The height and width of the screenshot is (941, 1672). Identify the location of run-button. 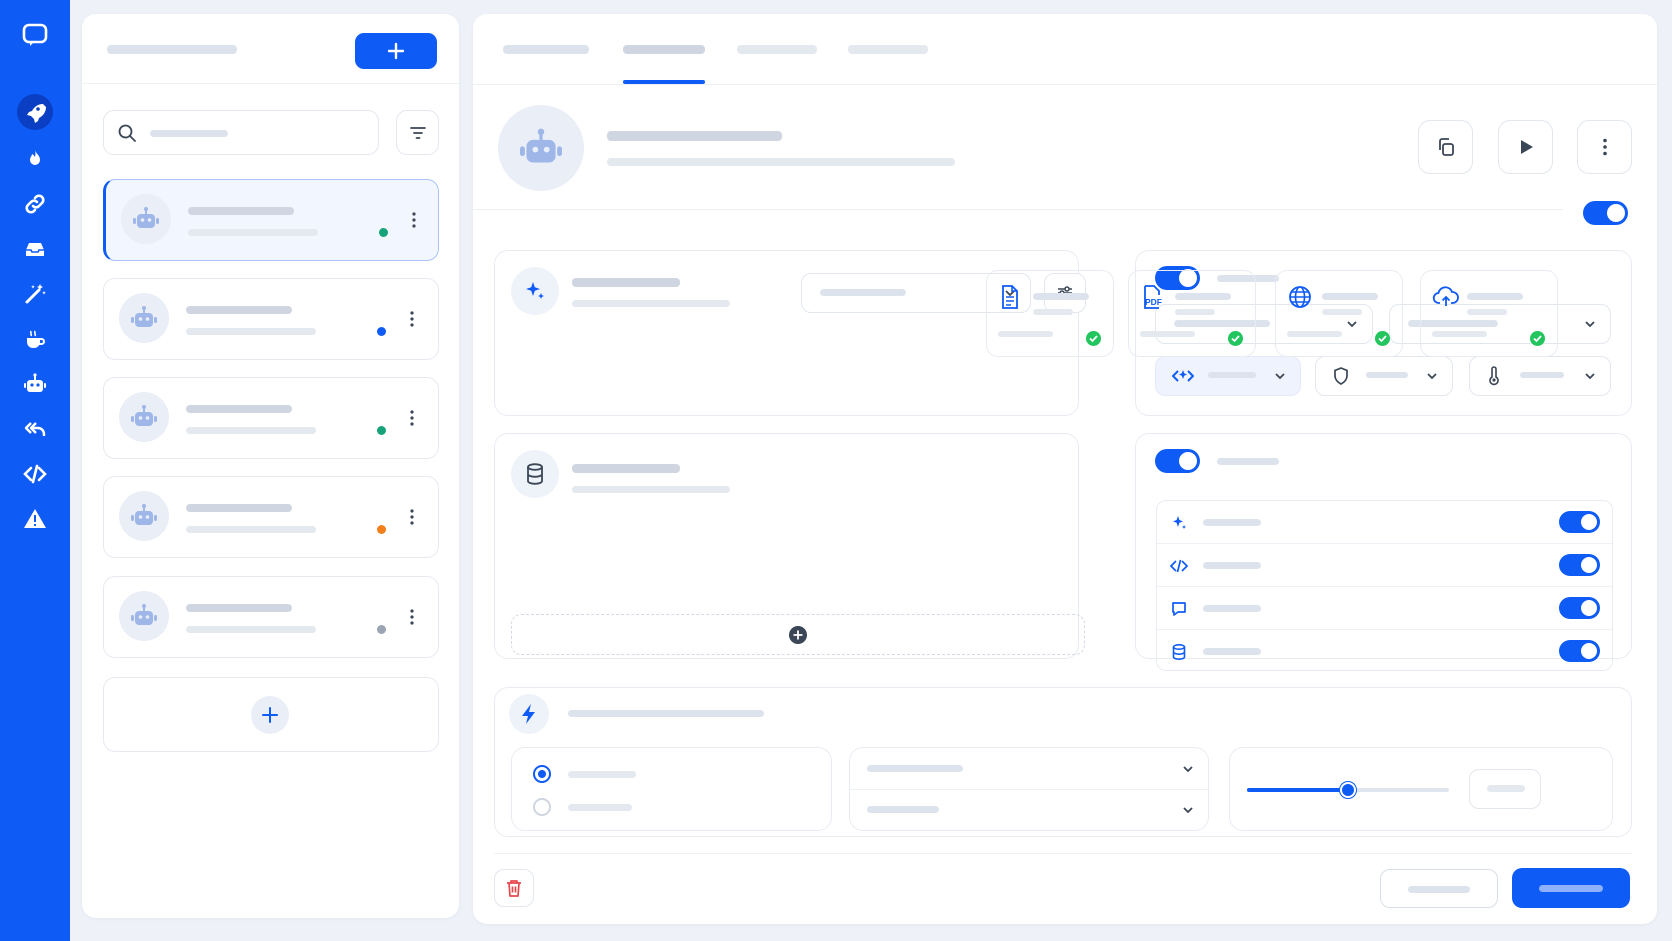
(1525, 147).